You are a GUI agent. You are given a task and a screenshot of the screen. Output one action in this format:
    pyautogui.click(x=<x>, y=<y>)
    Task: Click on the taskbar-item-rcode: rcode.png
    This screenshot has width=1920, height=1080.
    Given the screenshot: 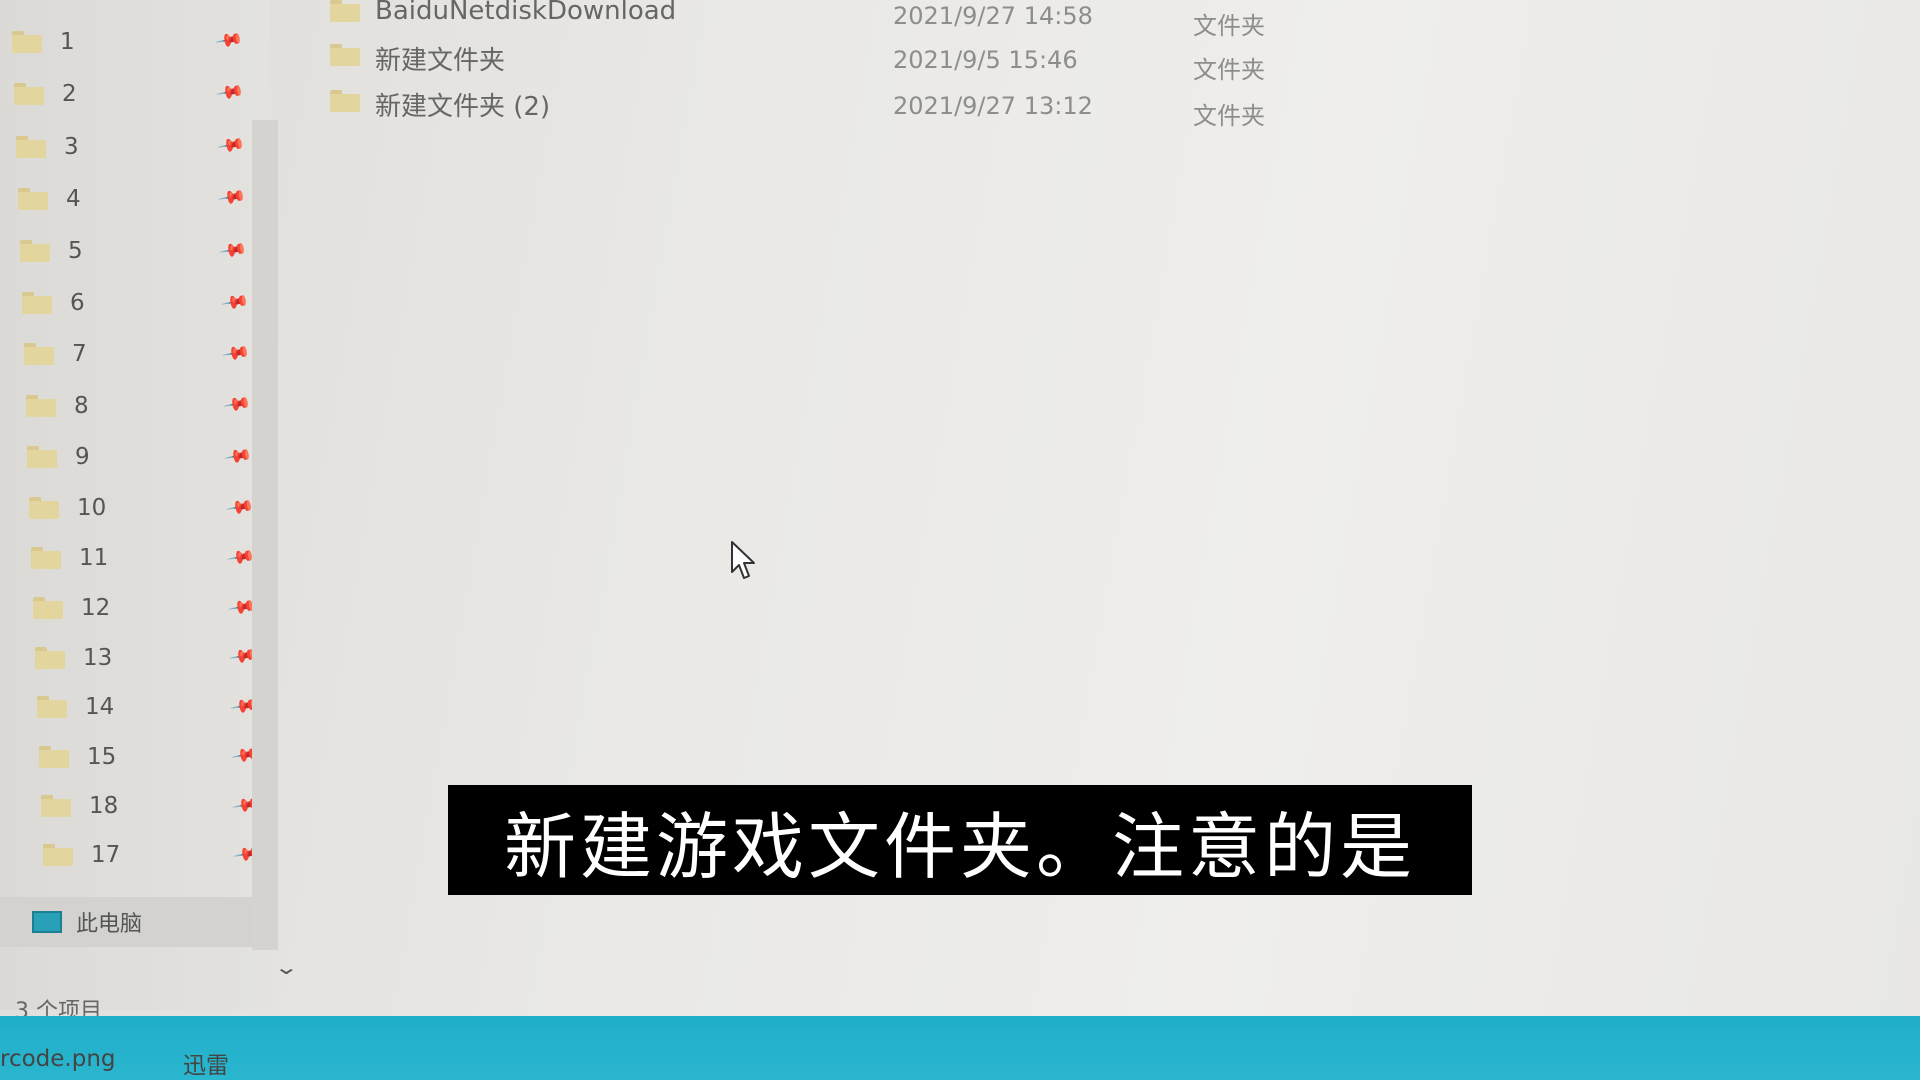 What is the action you would take?
    pyautogui.click(x=58, y=1059)
    